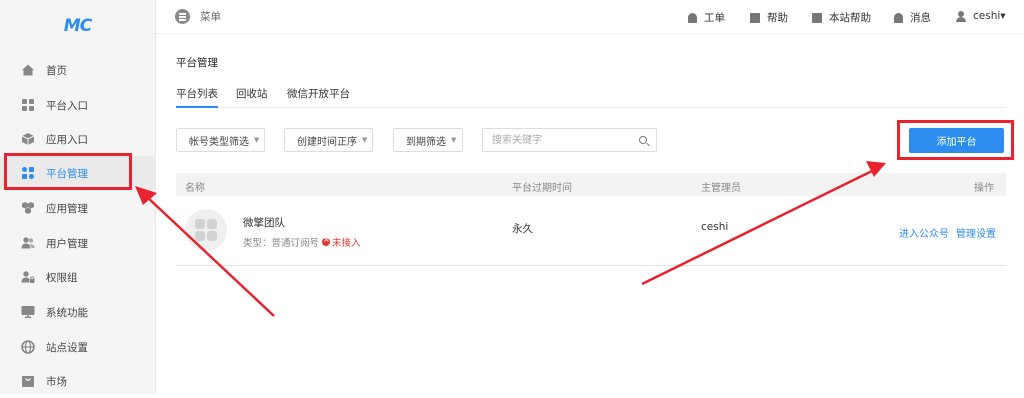  What do you see at coordinates (210, 256) in the screenshot?
I see `arrow-line-sidebar` at bounding box center [210, 256].